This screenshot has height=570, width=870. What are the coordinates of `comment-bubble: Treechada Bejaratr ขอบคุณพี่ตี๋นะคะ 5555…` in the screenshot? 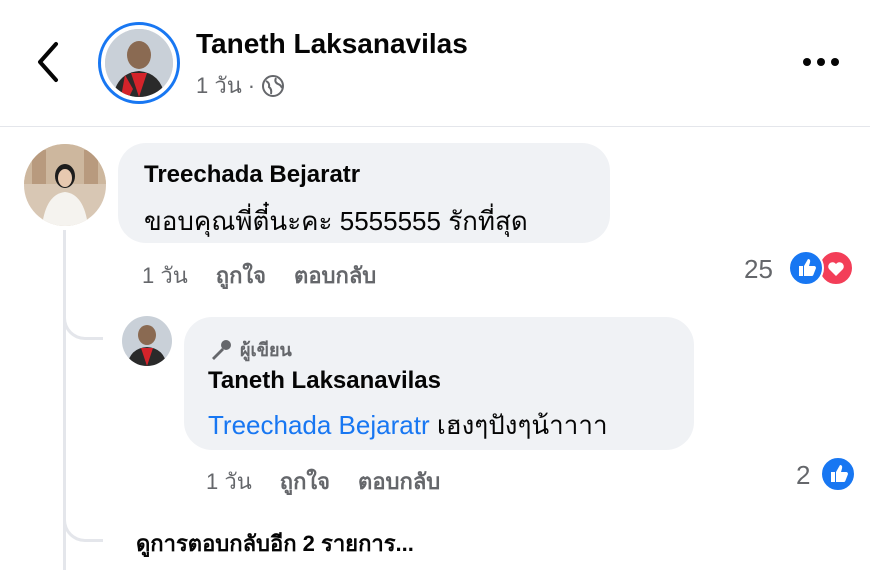 It's located at (364, 193).